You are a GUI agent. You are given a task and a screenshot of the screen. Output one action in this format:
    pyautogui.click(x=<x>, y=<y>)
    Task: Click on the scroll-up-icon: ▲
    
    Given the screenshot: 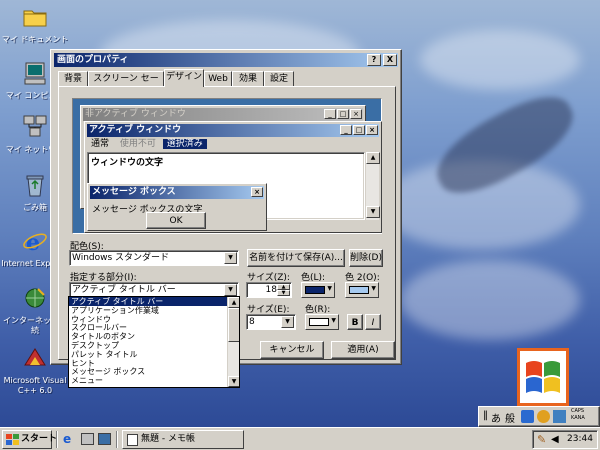 What is the action you would take?
    pyautogui.click(x=233, y=302)
    